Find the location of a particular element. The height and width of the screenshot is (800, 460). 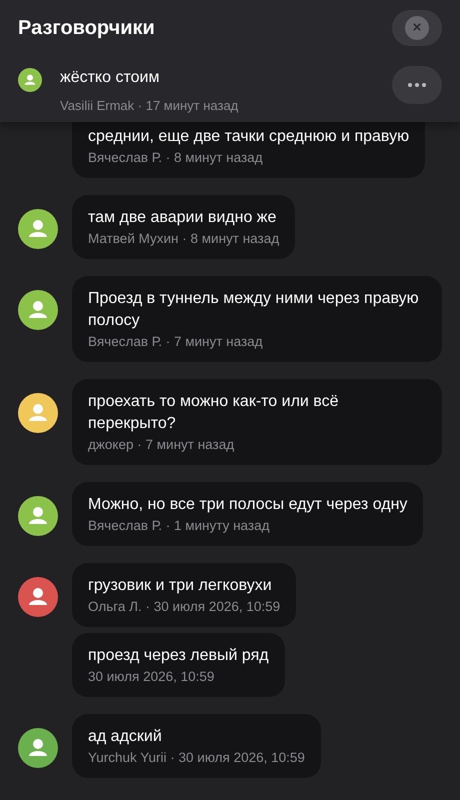

message-text: Можно, но все три полосы едут через одну is located at coordinates (248, 505).